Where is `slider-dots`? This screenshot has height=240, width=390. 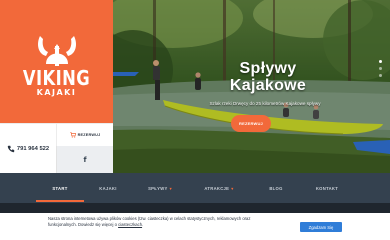 slider-dots is located at coordinates (381, 70).